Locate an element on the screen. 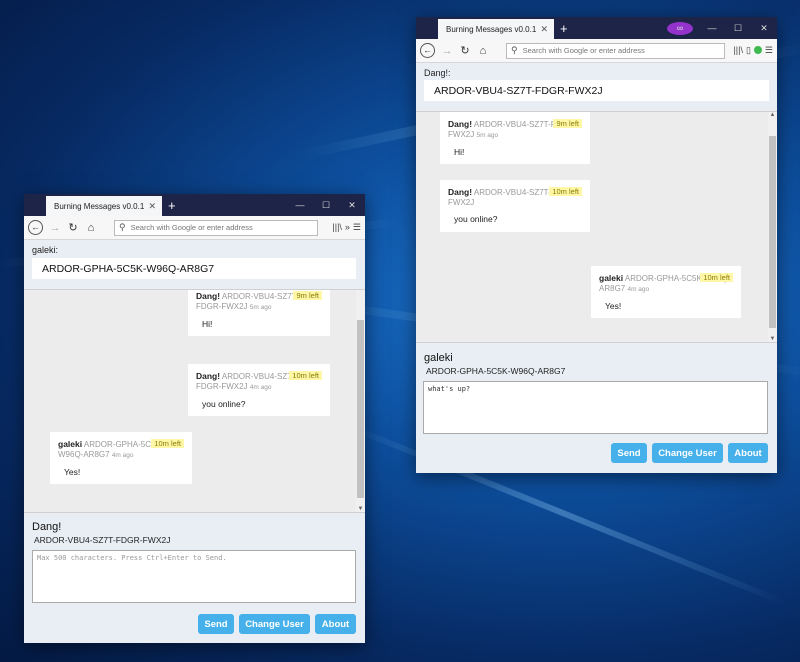  title-bar: Burning Messages v0.0.1 ✕ + ∞ — ☐ ✕ is located at coordinates (596, 28).